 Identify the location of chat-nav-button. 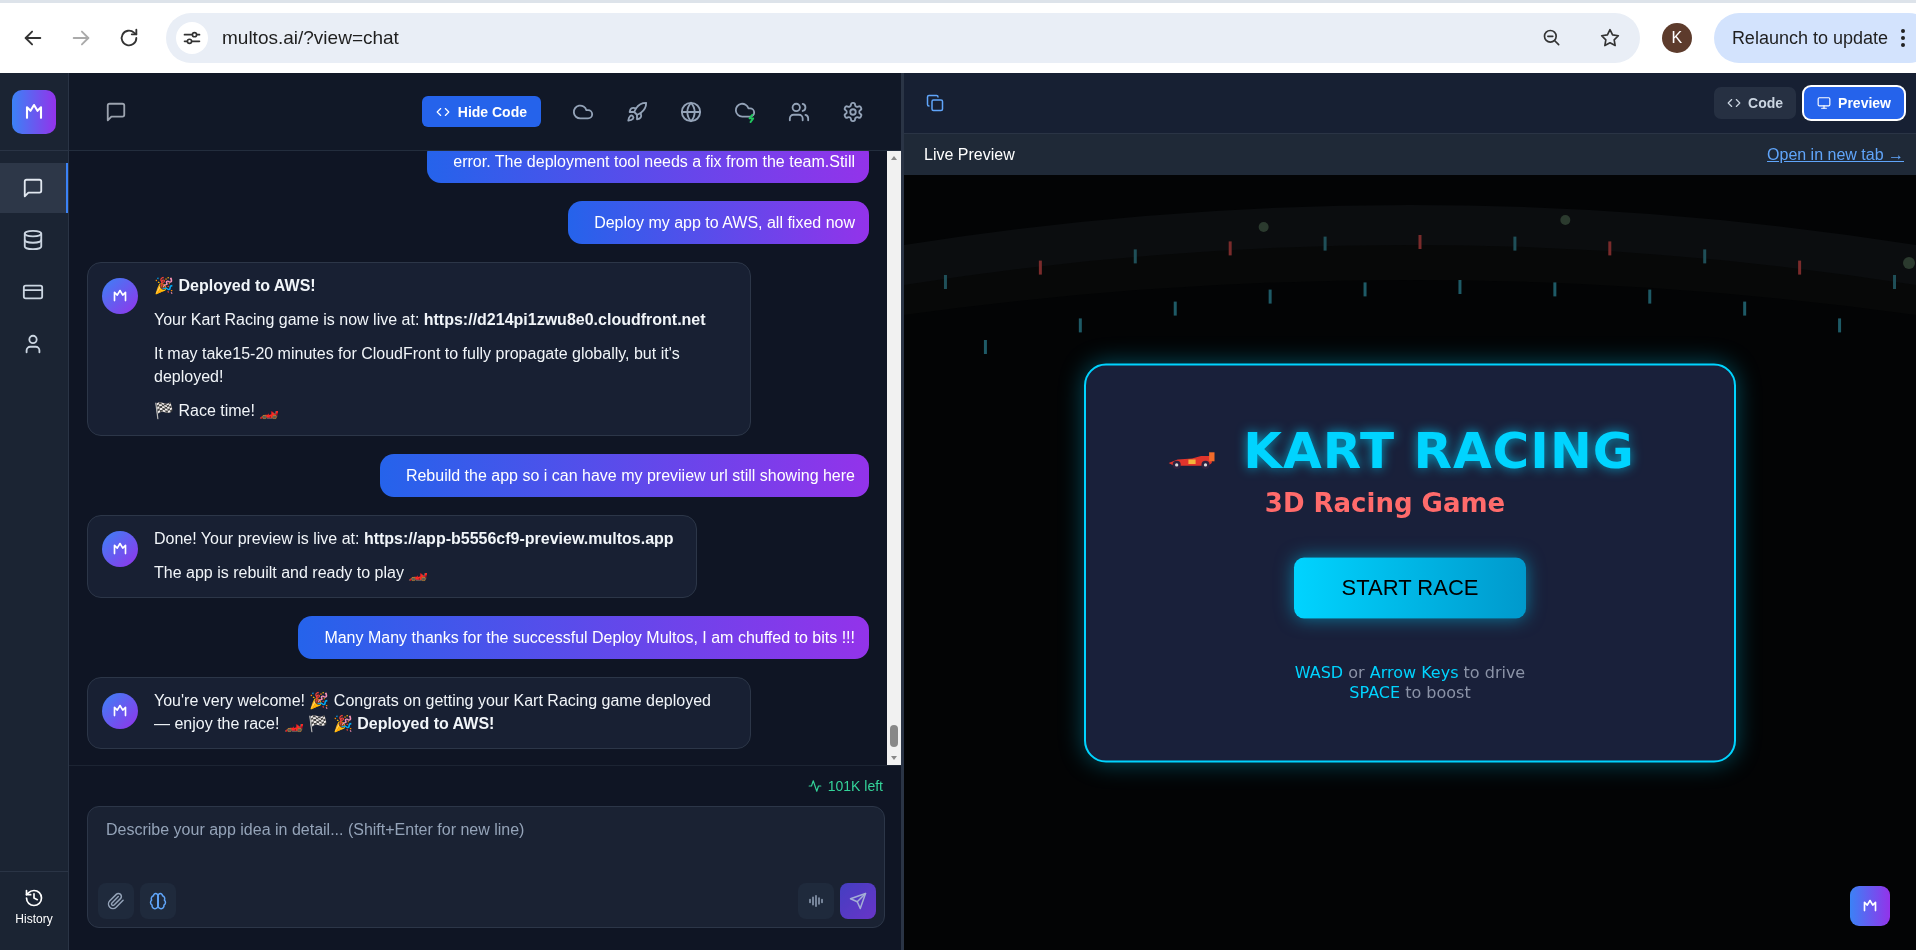
(34, 188).